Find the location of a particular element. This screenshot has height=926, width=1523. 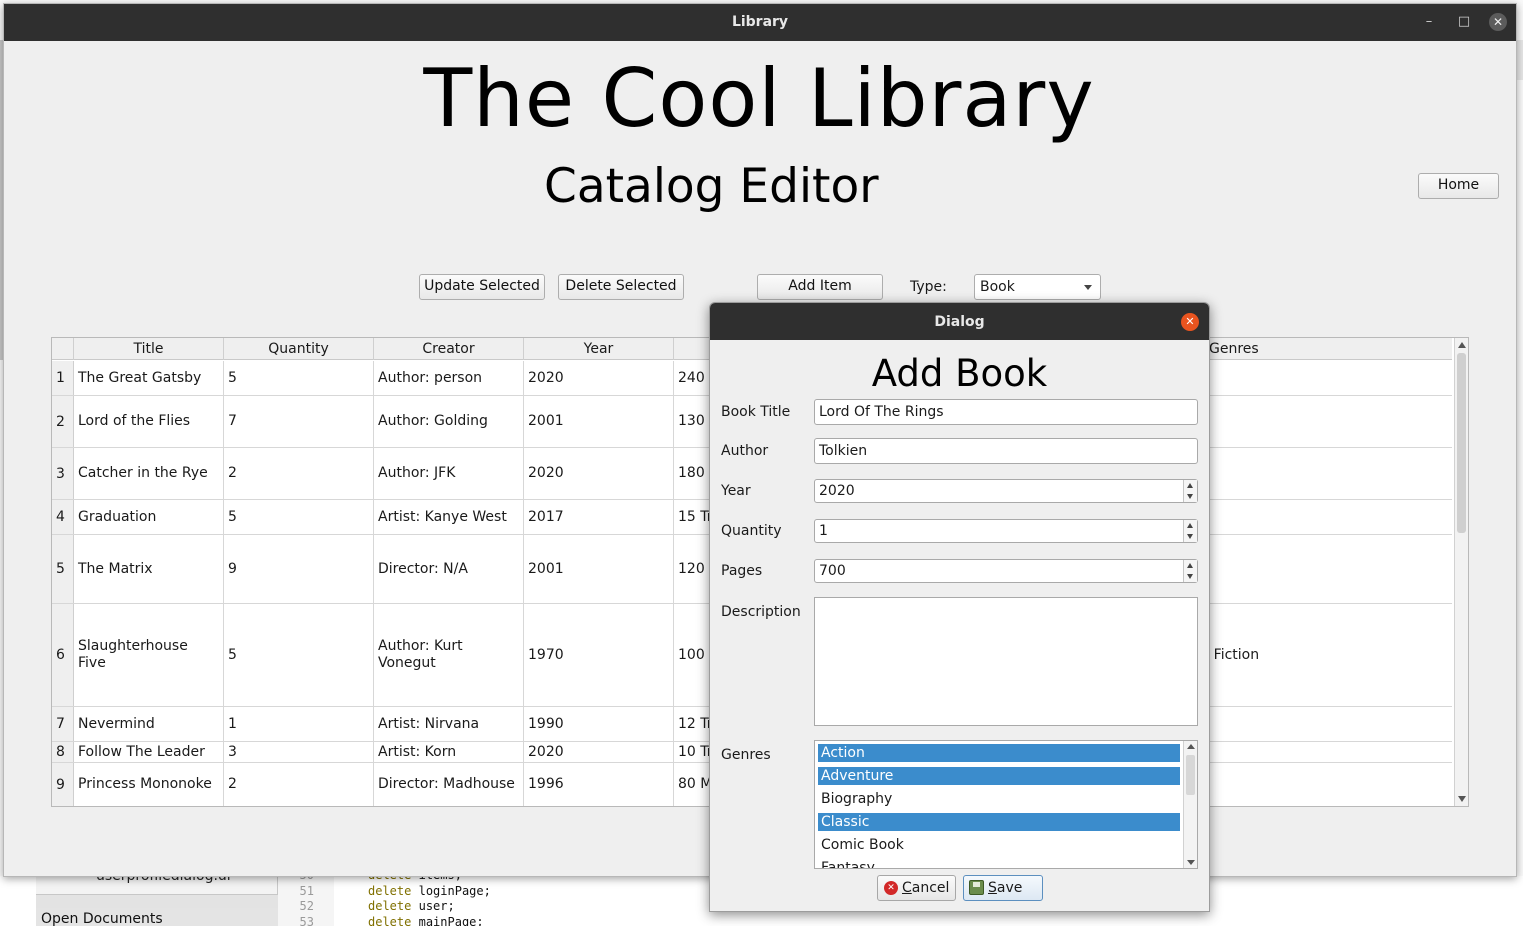

column-header-quantity: Quantity is located at coordinates (299, 349).